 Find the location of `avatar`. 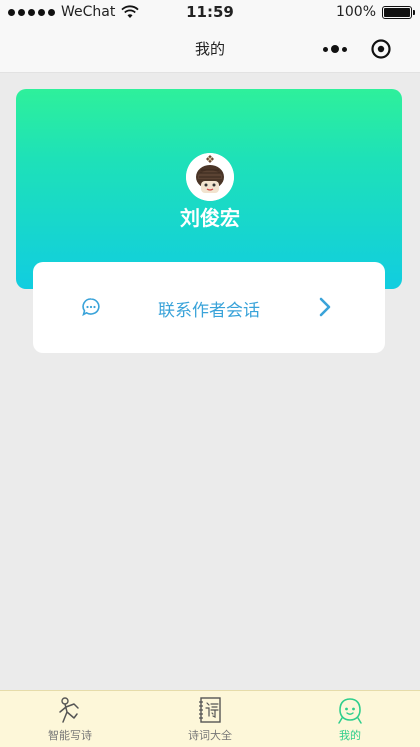

avatar is located at coordinates (210, 177).